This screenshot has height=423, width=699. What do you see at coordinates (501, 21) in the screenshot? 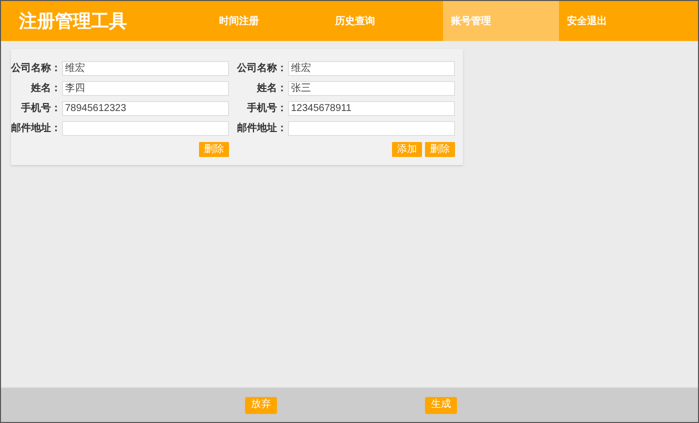
I see `nav-tab: 账号管理` at bounding box center [501, 21].